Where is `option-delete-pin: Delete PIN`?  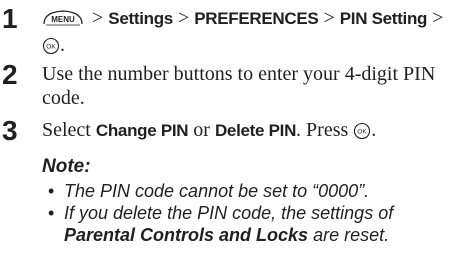 option-delete-pin: Delete PIN is located at coordinates (255, 130).